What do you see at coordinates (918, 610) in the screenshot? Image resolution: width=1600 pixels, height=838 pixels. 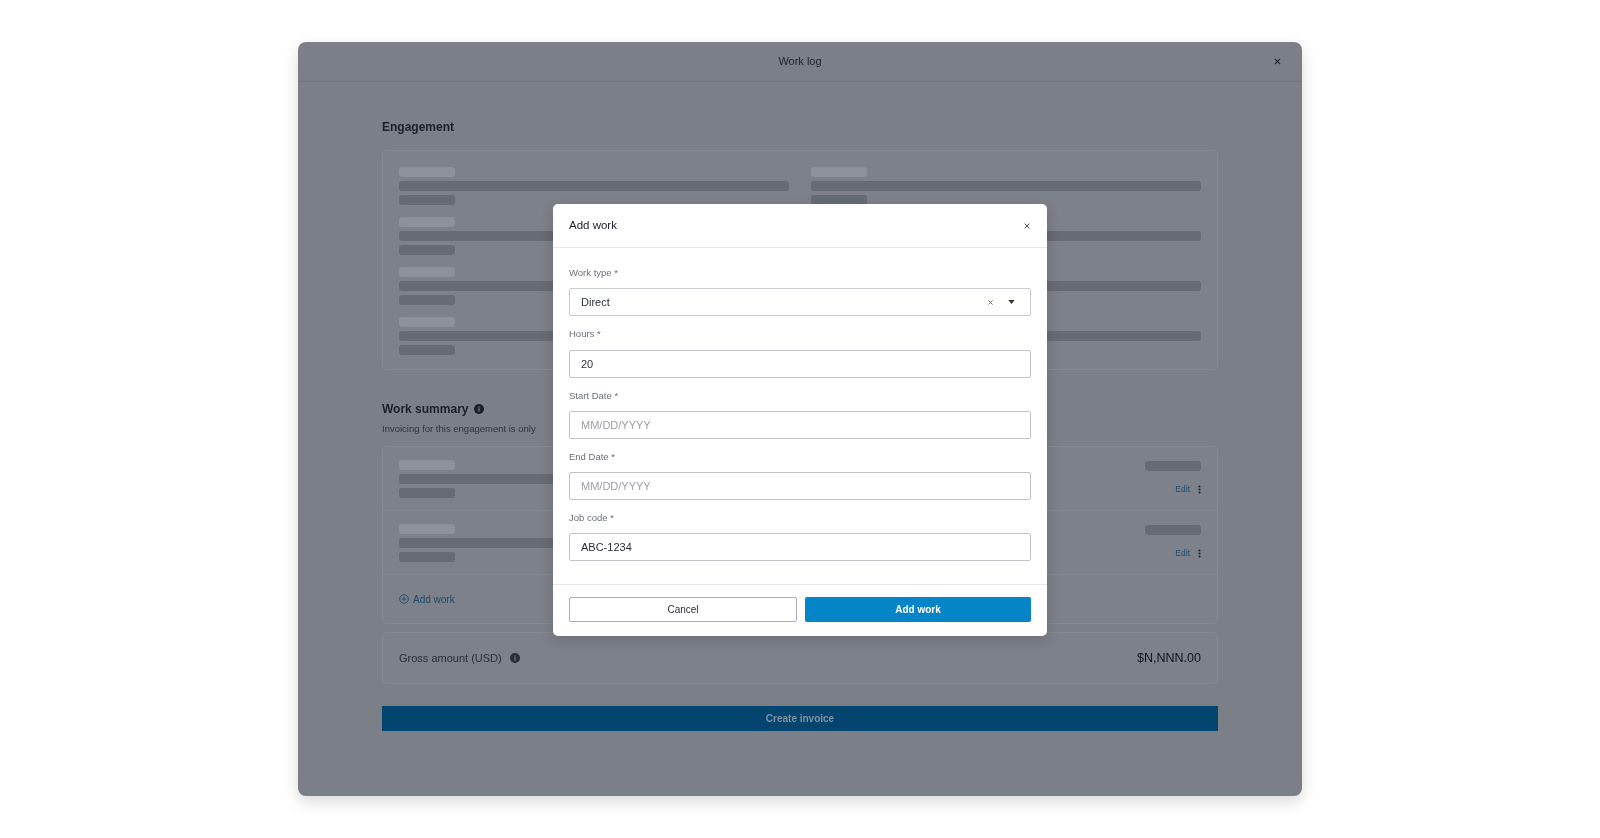 I see `add-work-button: Add work` at bounding box center [918, 610].